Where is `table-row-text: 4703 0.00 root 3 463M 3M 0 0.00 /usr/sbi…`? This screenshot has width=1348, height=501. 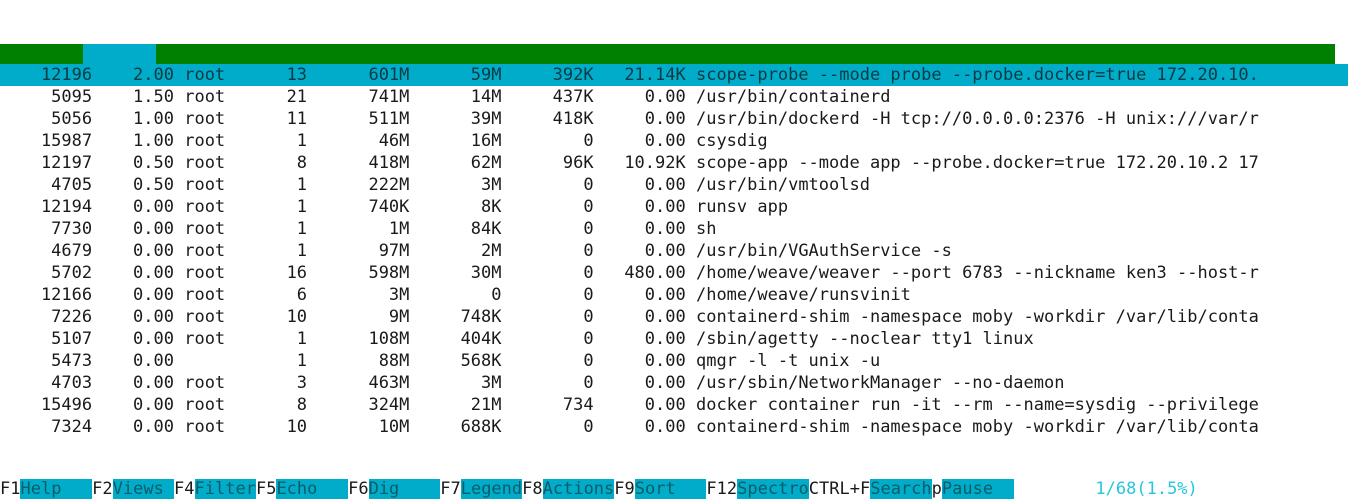
table-row-text: 4703 0.00 root 3 463M 3M 0 0.00 /usr/sbi… is located at coordinates (532, 383).